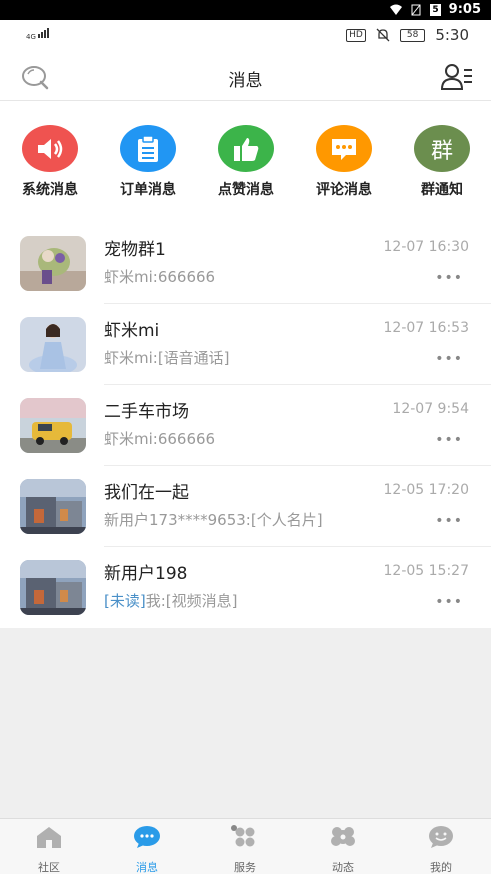 This screenshot has width=491, height=874. What do you see at coordinates (441, 867) in the screenshot?
I see `tab-label: 我的` at bounding box center [441, 867].